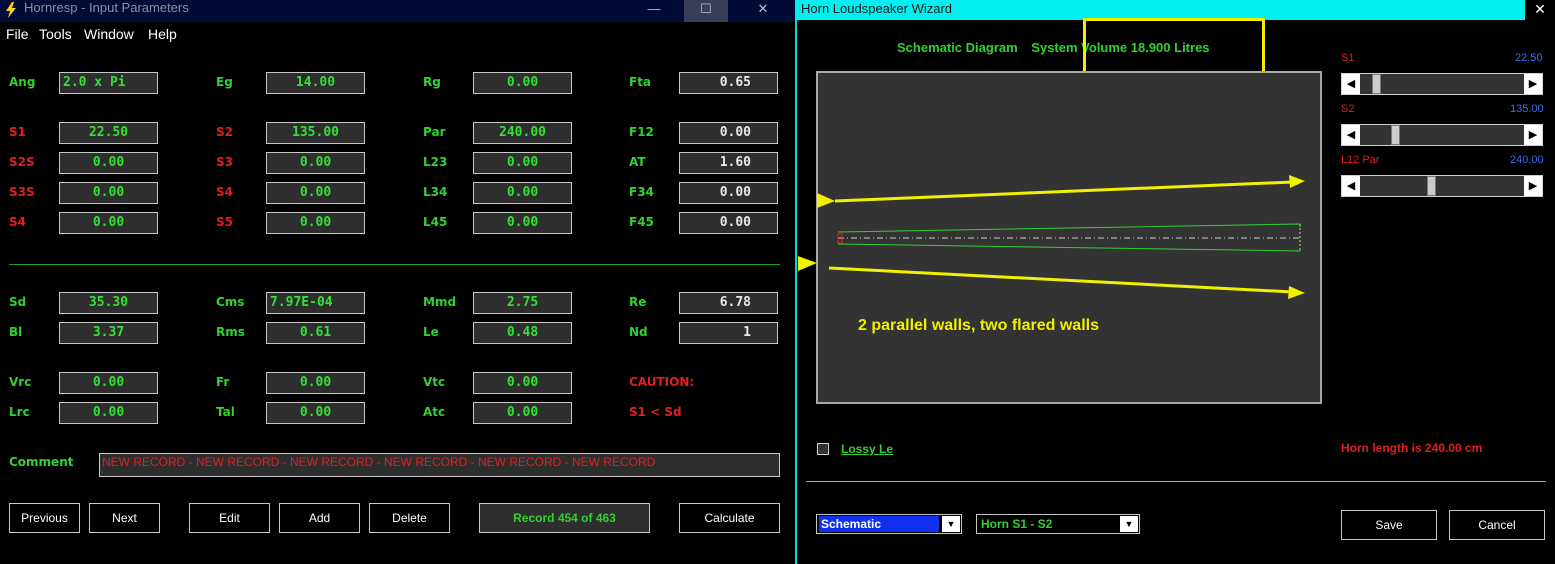  I want to click on slider-s1-value: 22.50, so click(1529, 58).